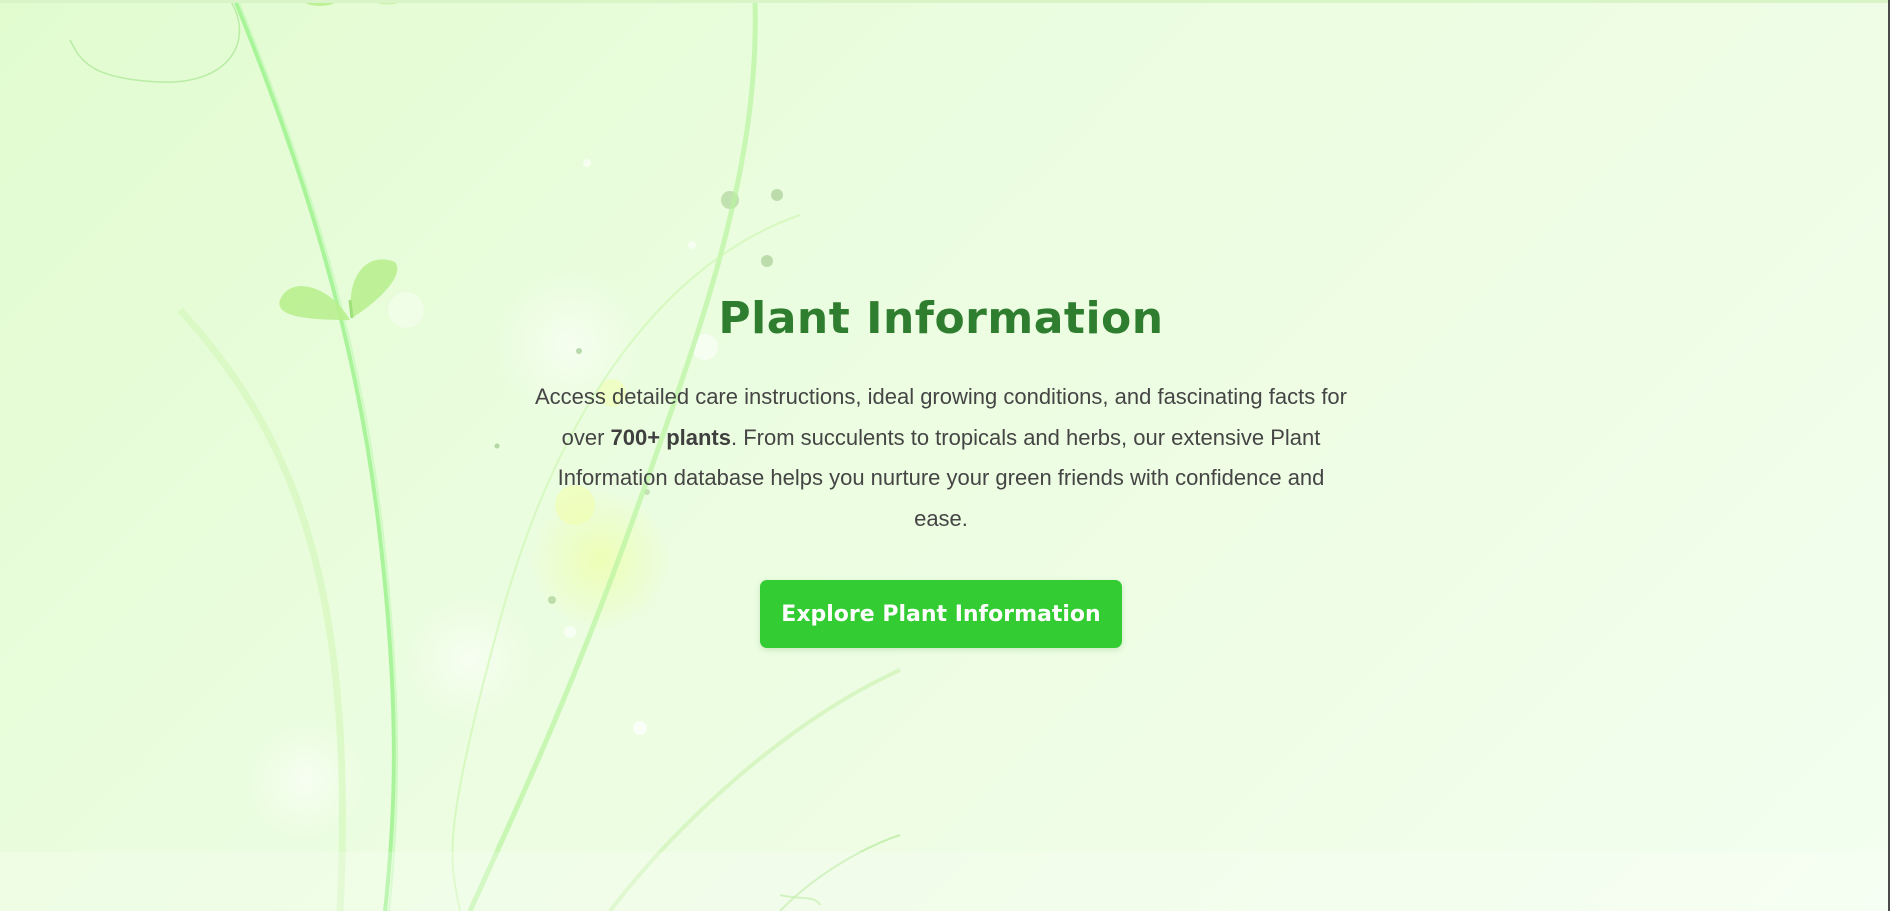  What do you see at coordinates (944, 881) in the screenshot?
I see `footer-band` at bounding box center [944, 881].